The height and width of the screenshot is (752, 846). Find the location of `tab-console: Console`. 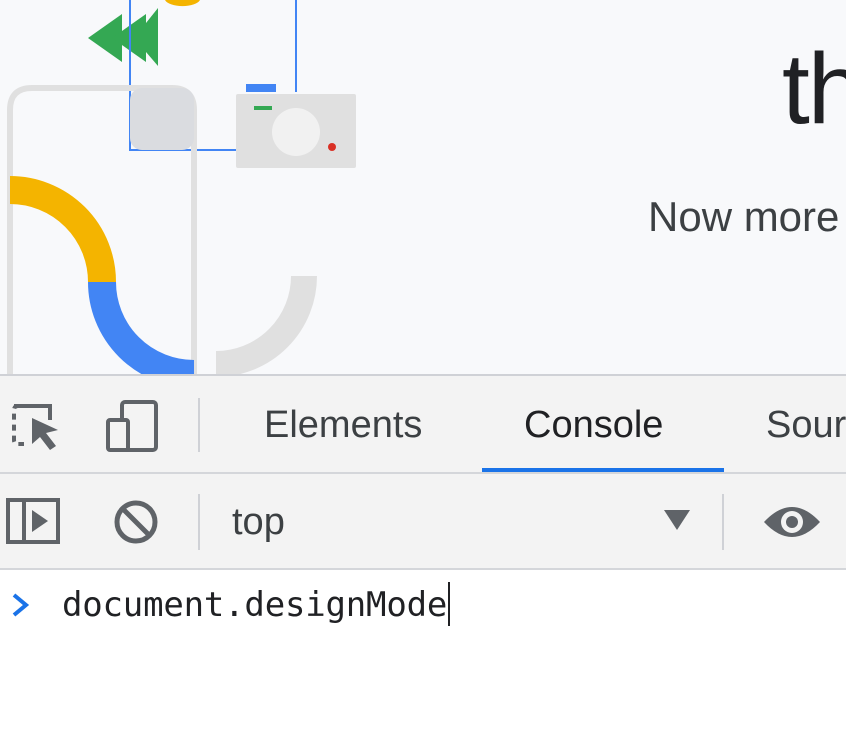

tab-console: Console is located at coordinates (593, 424).